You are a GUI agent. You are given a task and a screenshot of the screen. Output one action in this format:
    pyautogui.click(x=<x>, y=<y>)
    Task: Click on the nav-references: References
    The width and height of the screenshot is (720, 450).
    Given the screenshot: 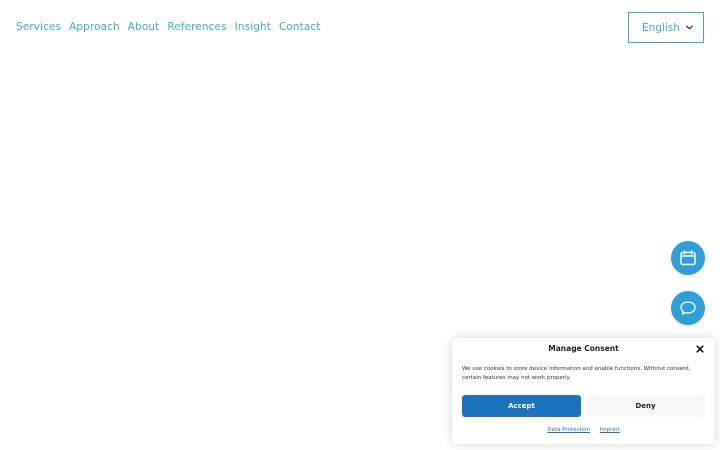 What is the action you would take?
    pyautogui.click(x=196, y=27)
    